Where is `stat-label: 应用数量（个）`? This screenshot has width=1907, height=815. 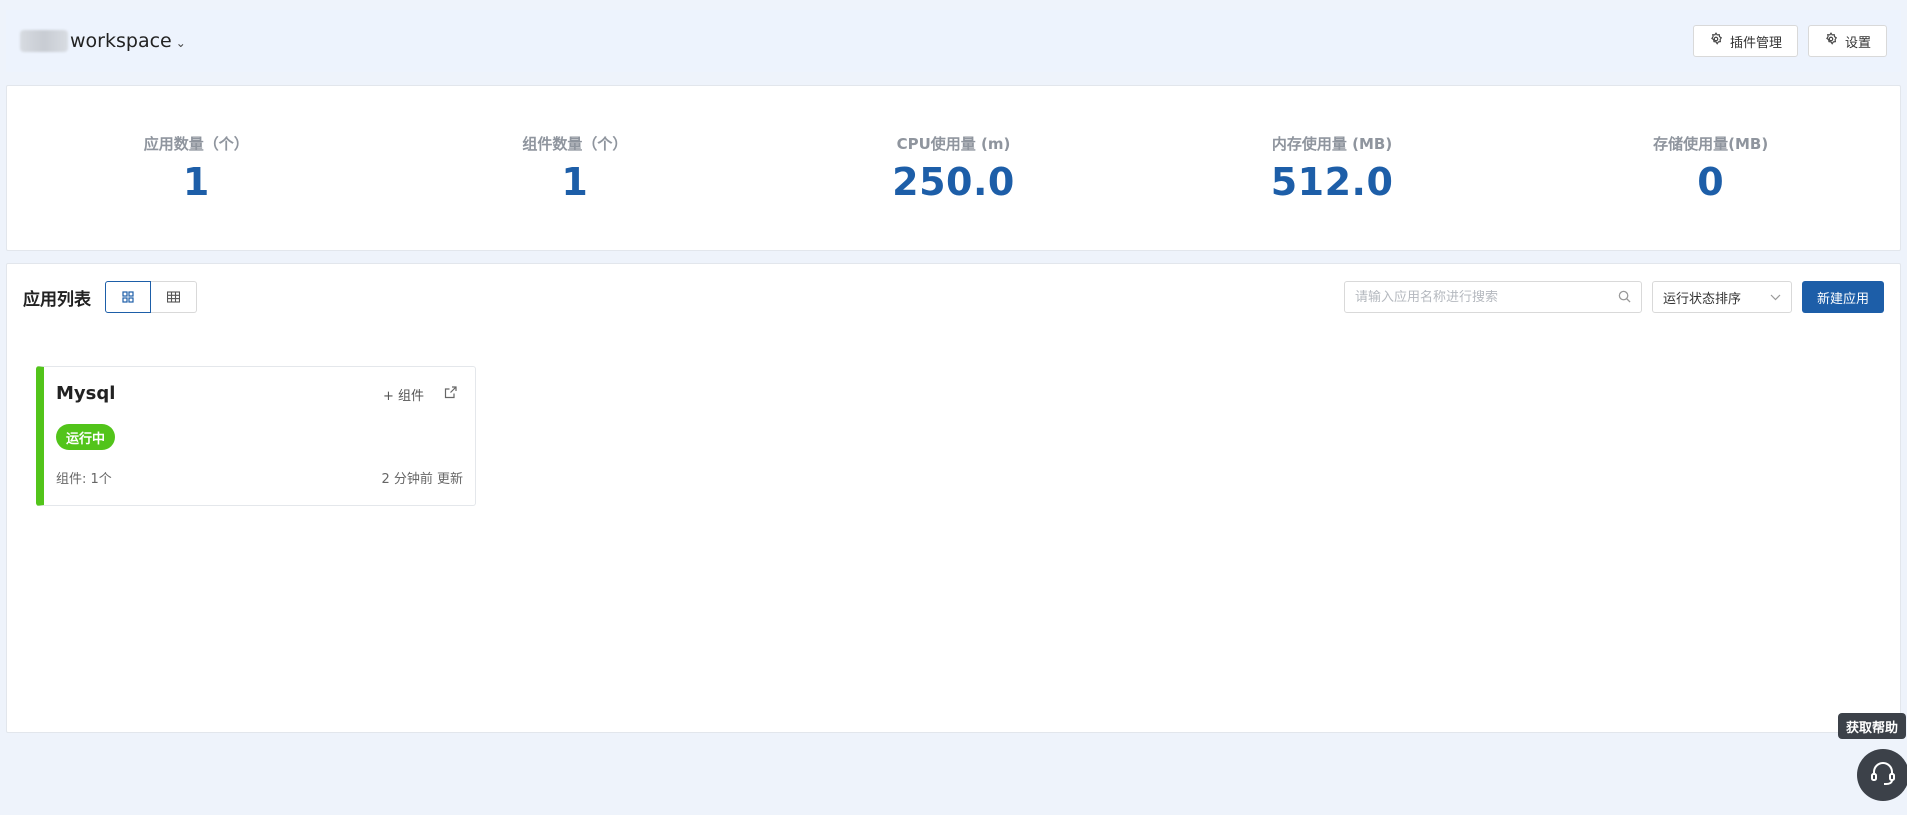 stat-label: 应用数量（个） is located at coordinates (196, 143).